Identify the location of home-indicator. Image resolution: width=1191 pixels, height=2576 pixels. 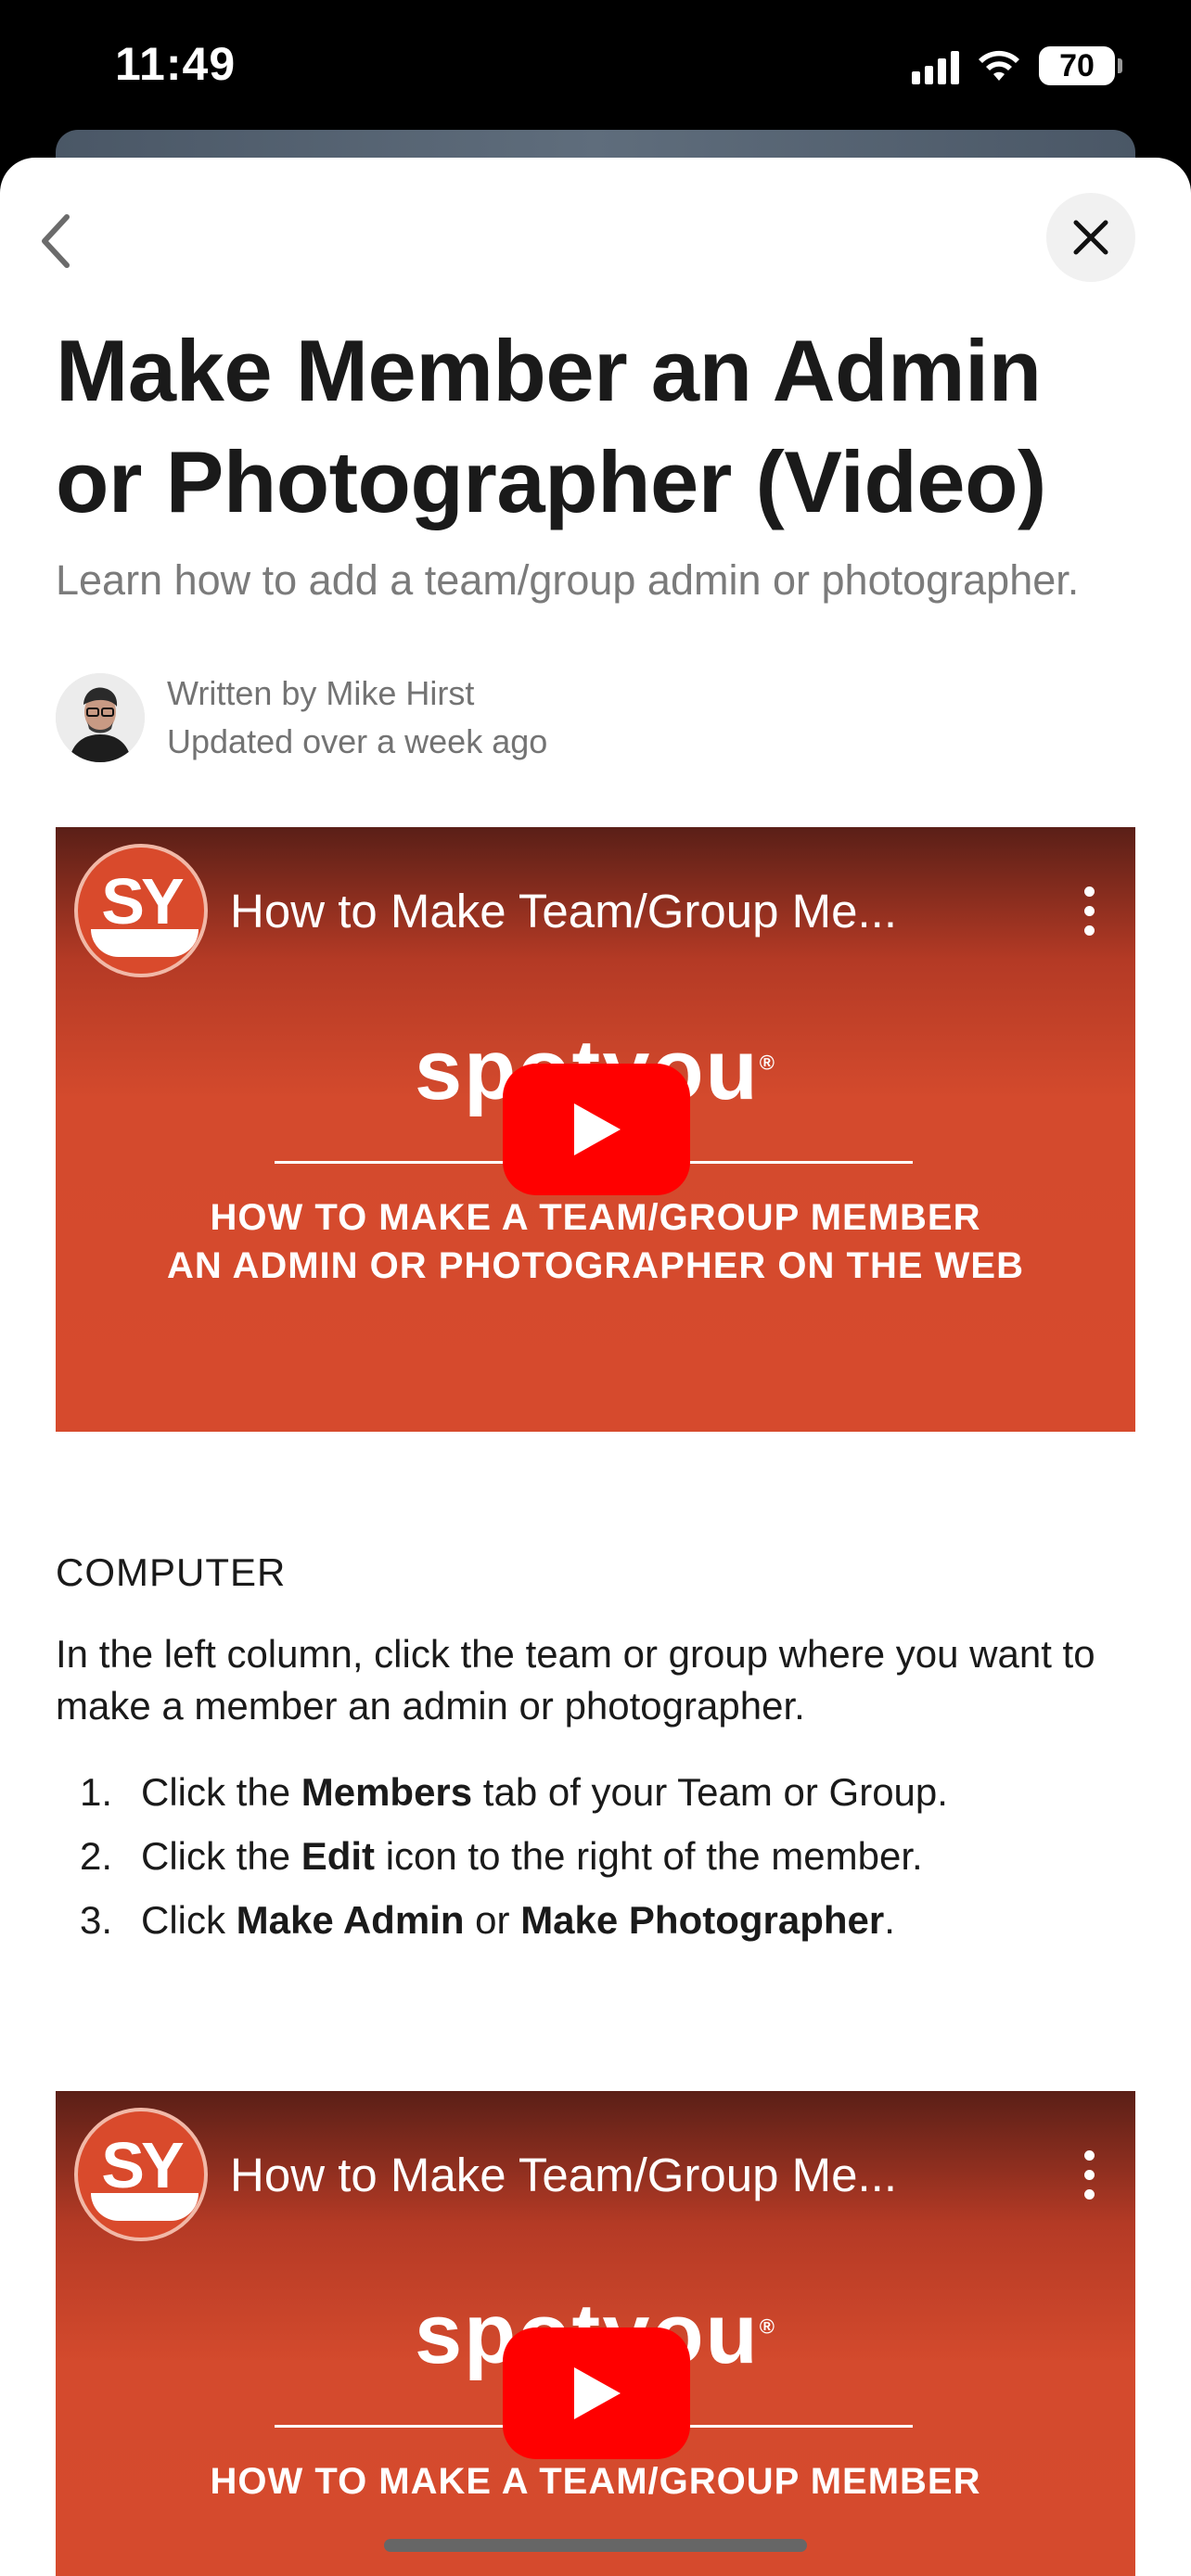
(595, 2545).